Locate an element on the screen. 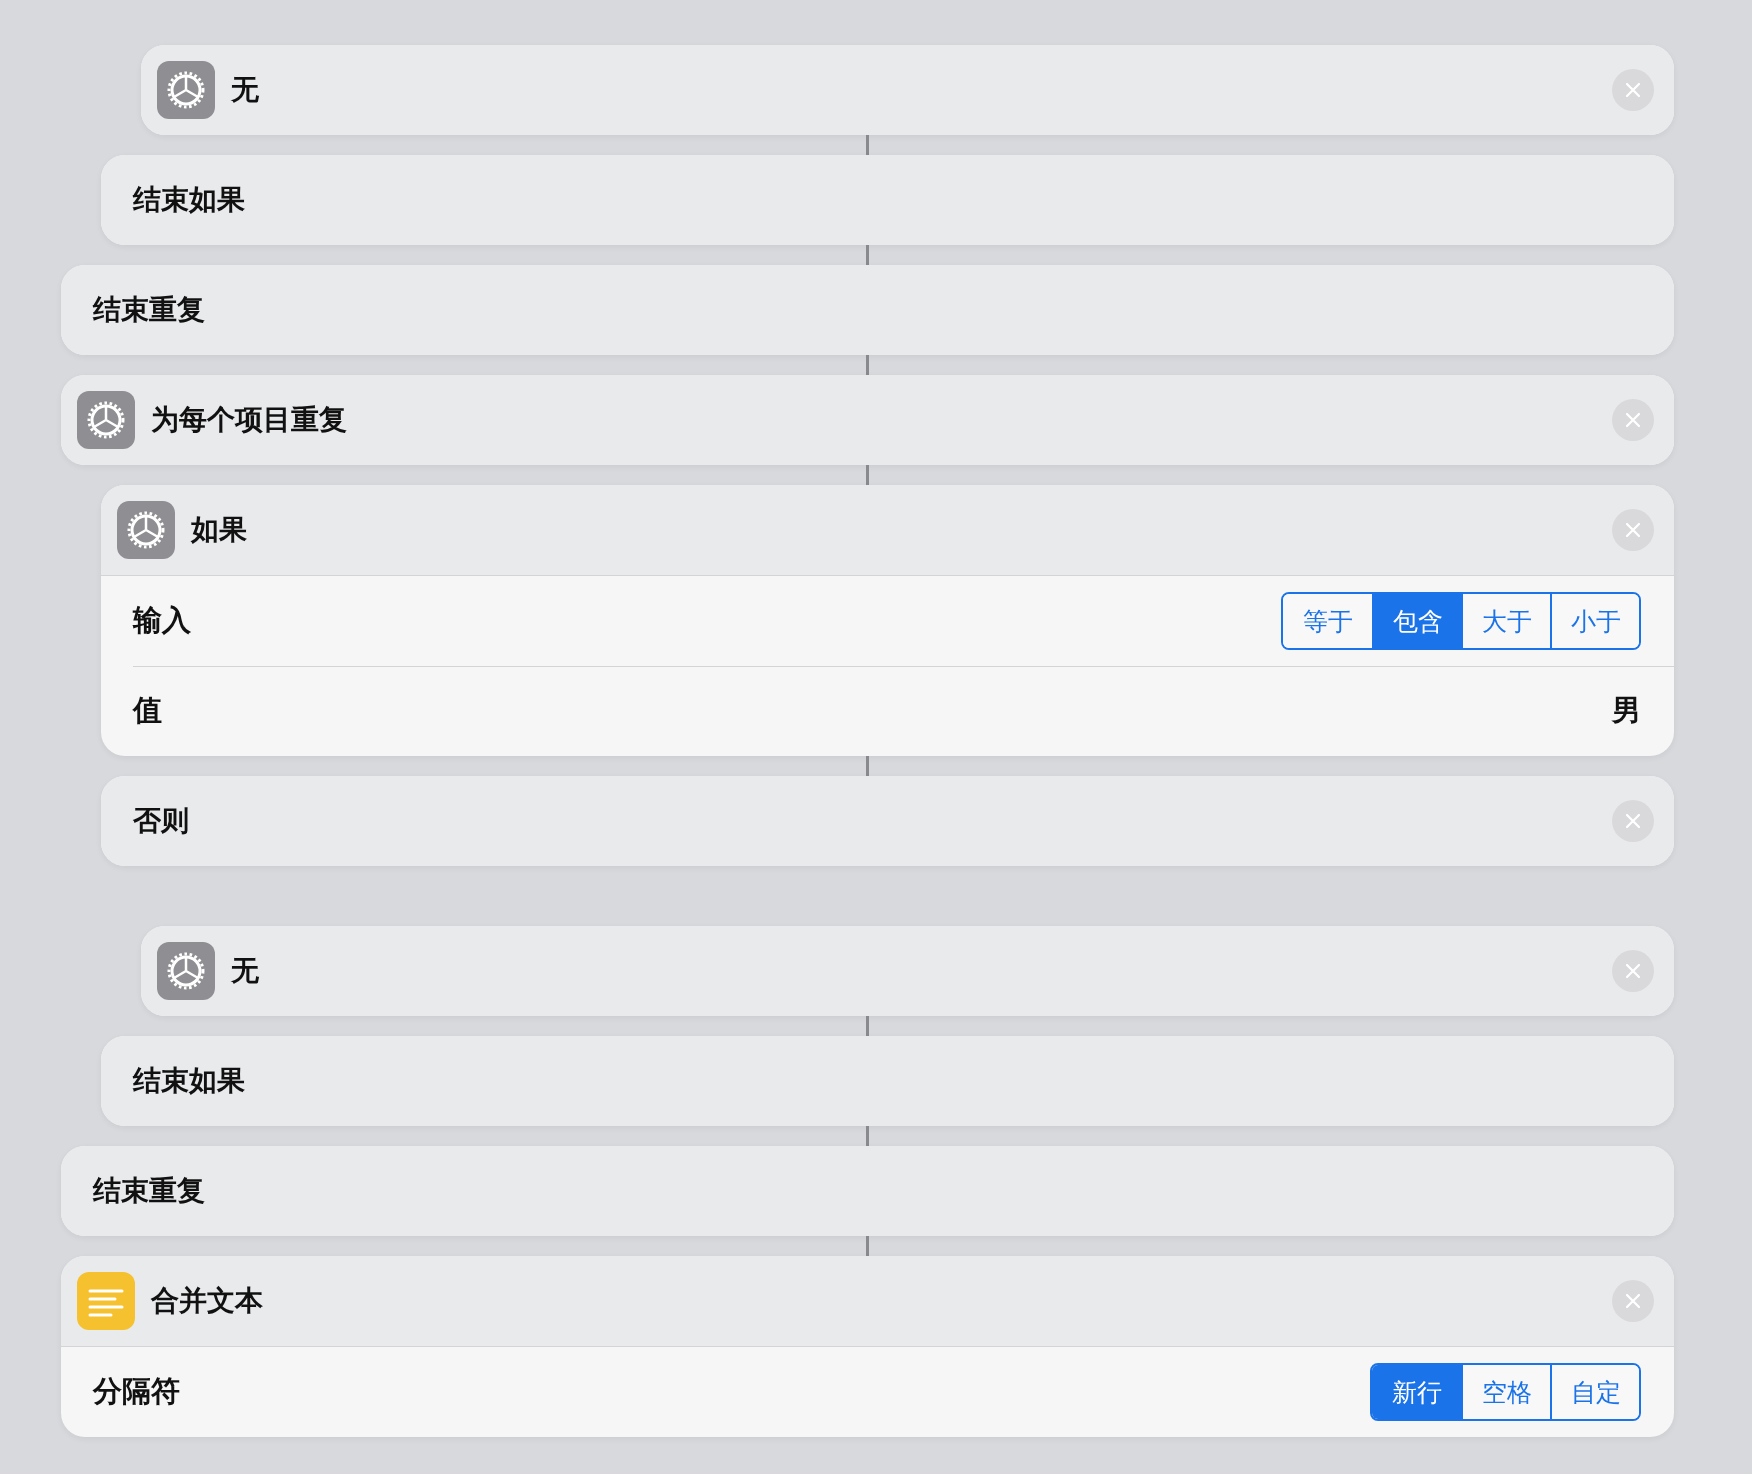 Image resolution: width=1752 pixels, height=1474 pixels. field-value: 男 is located at coordinates (1626, 711).